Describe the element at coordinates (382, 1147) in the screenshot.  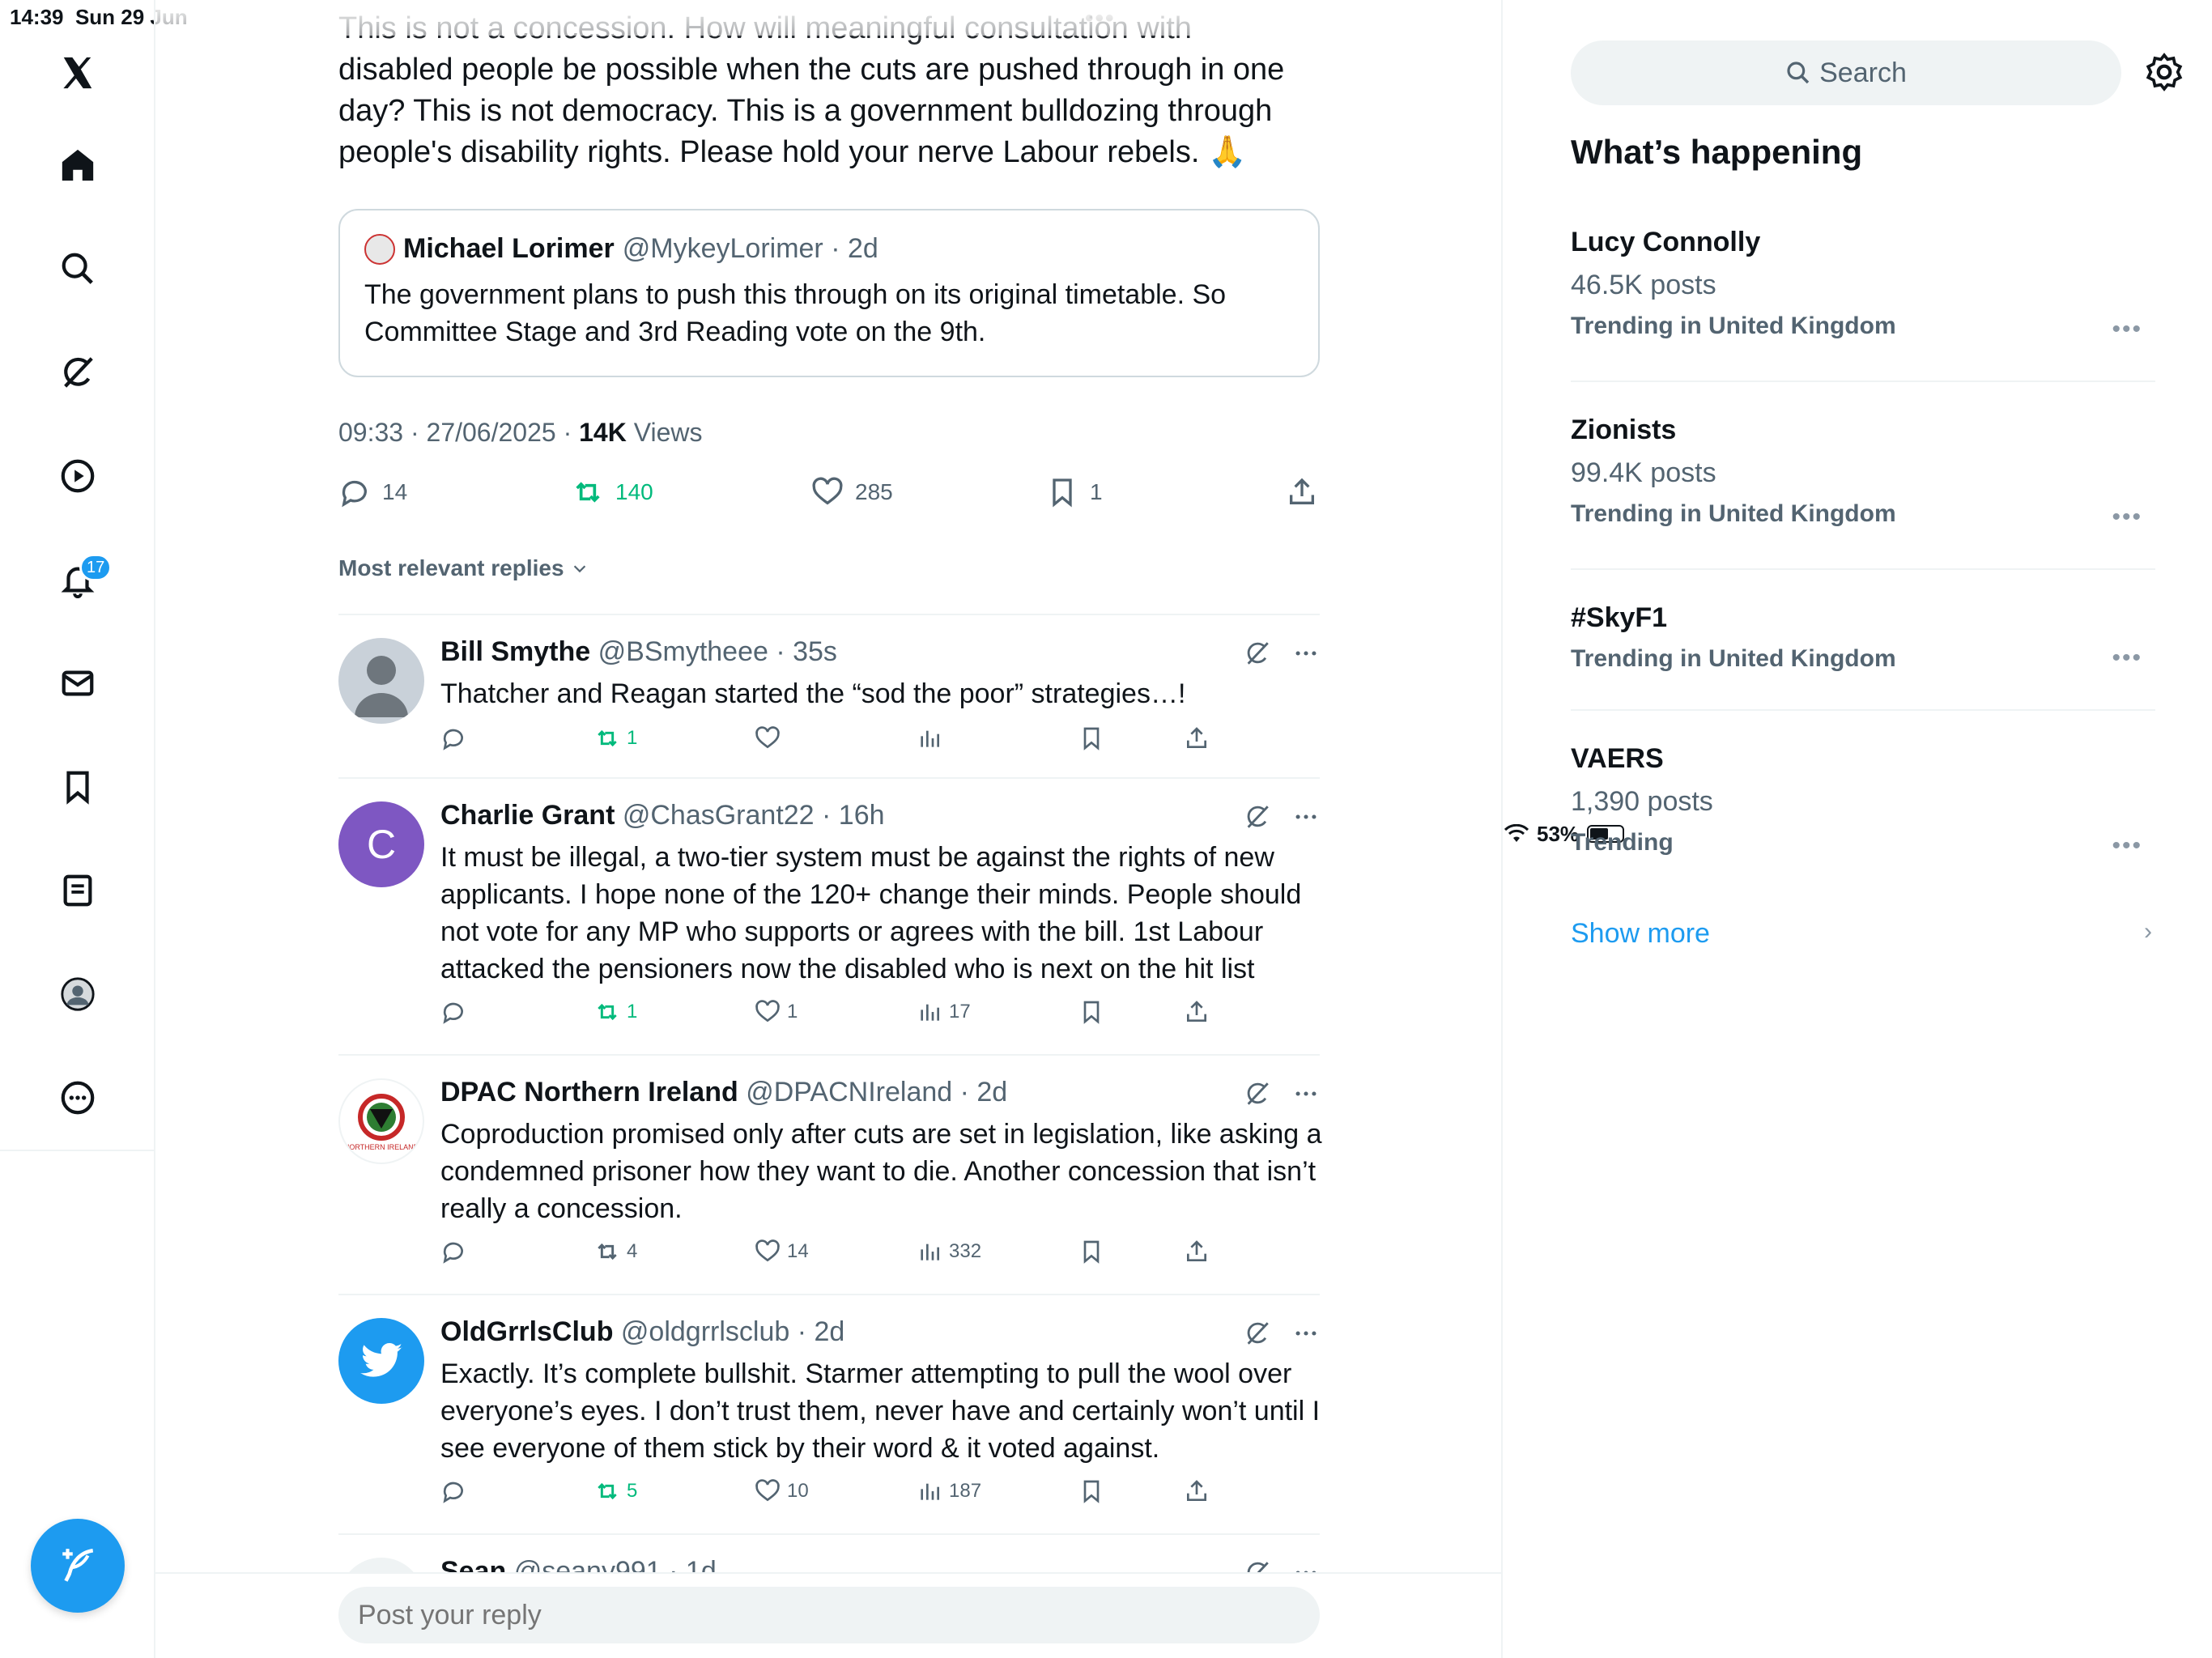
I see `svg-text: NORTHERN IRELAND` at that location.